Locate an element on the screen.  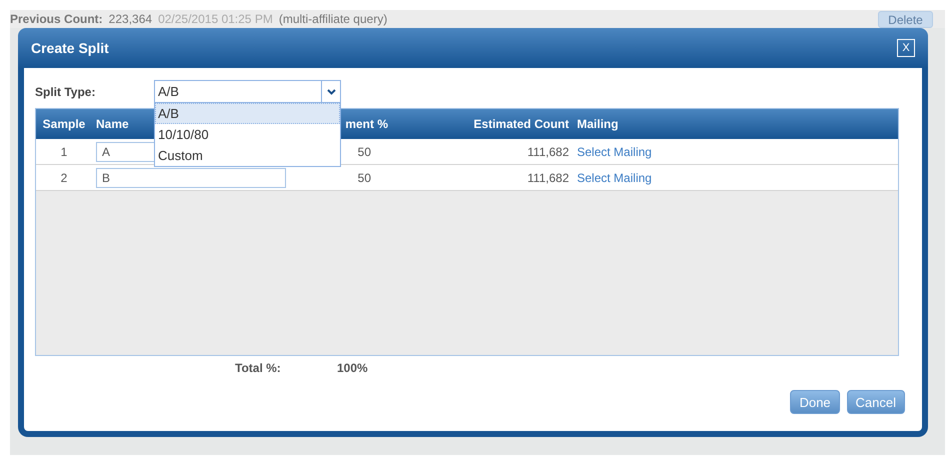
column-header: Mailing is located at coordinates (597, 124).